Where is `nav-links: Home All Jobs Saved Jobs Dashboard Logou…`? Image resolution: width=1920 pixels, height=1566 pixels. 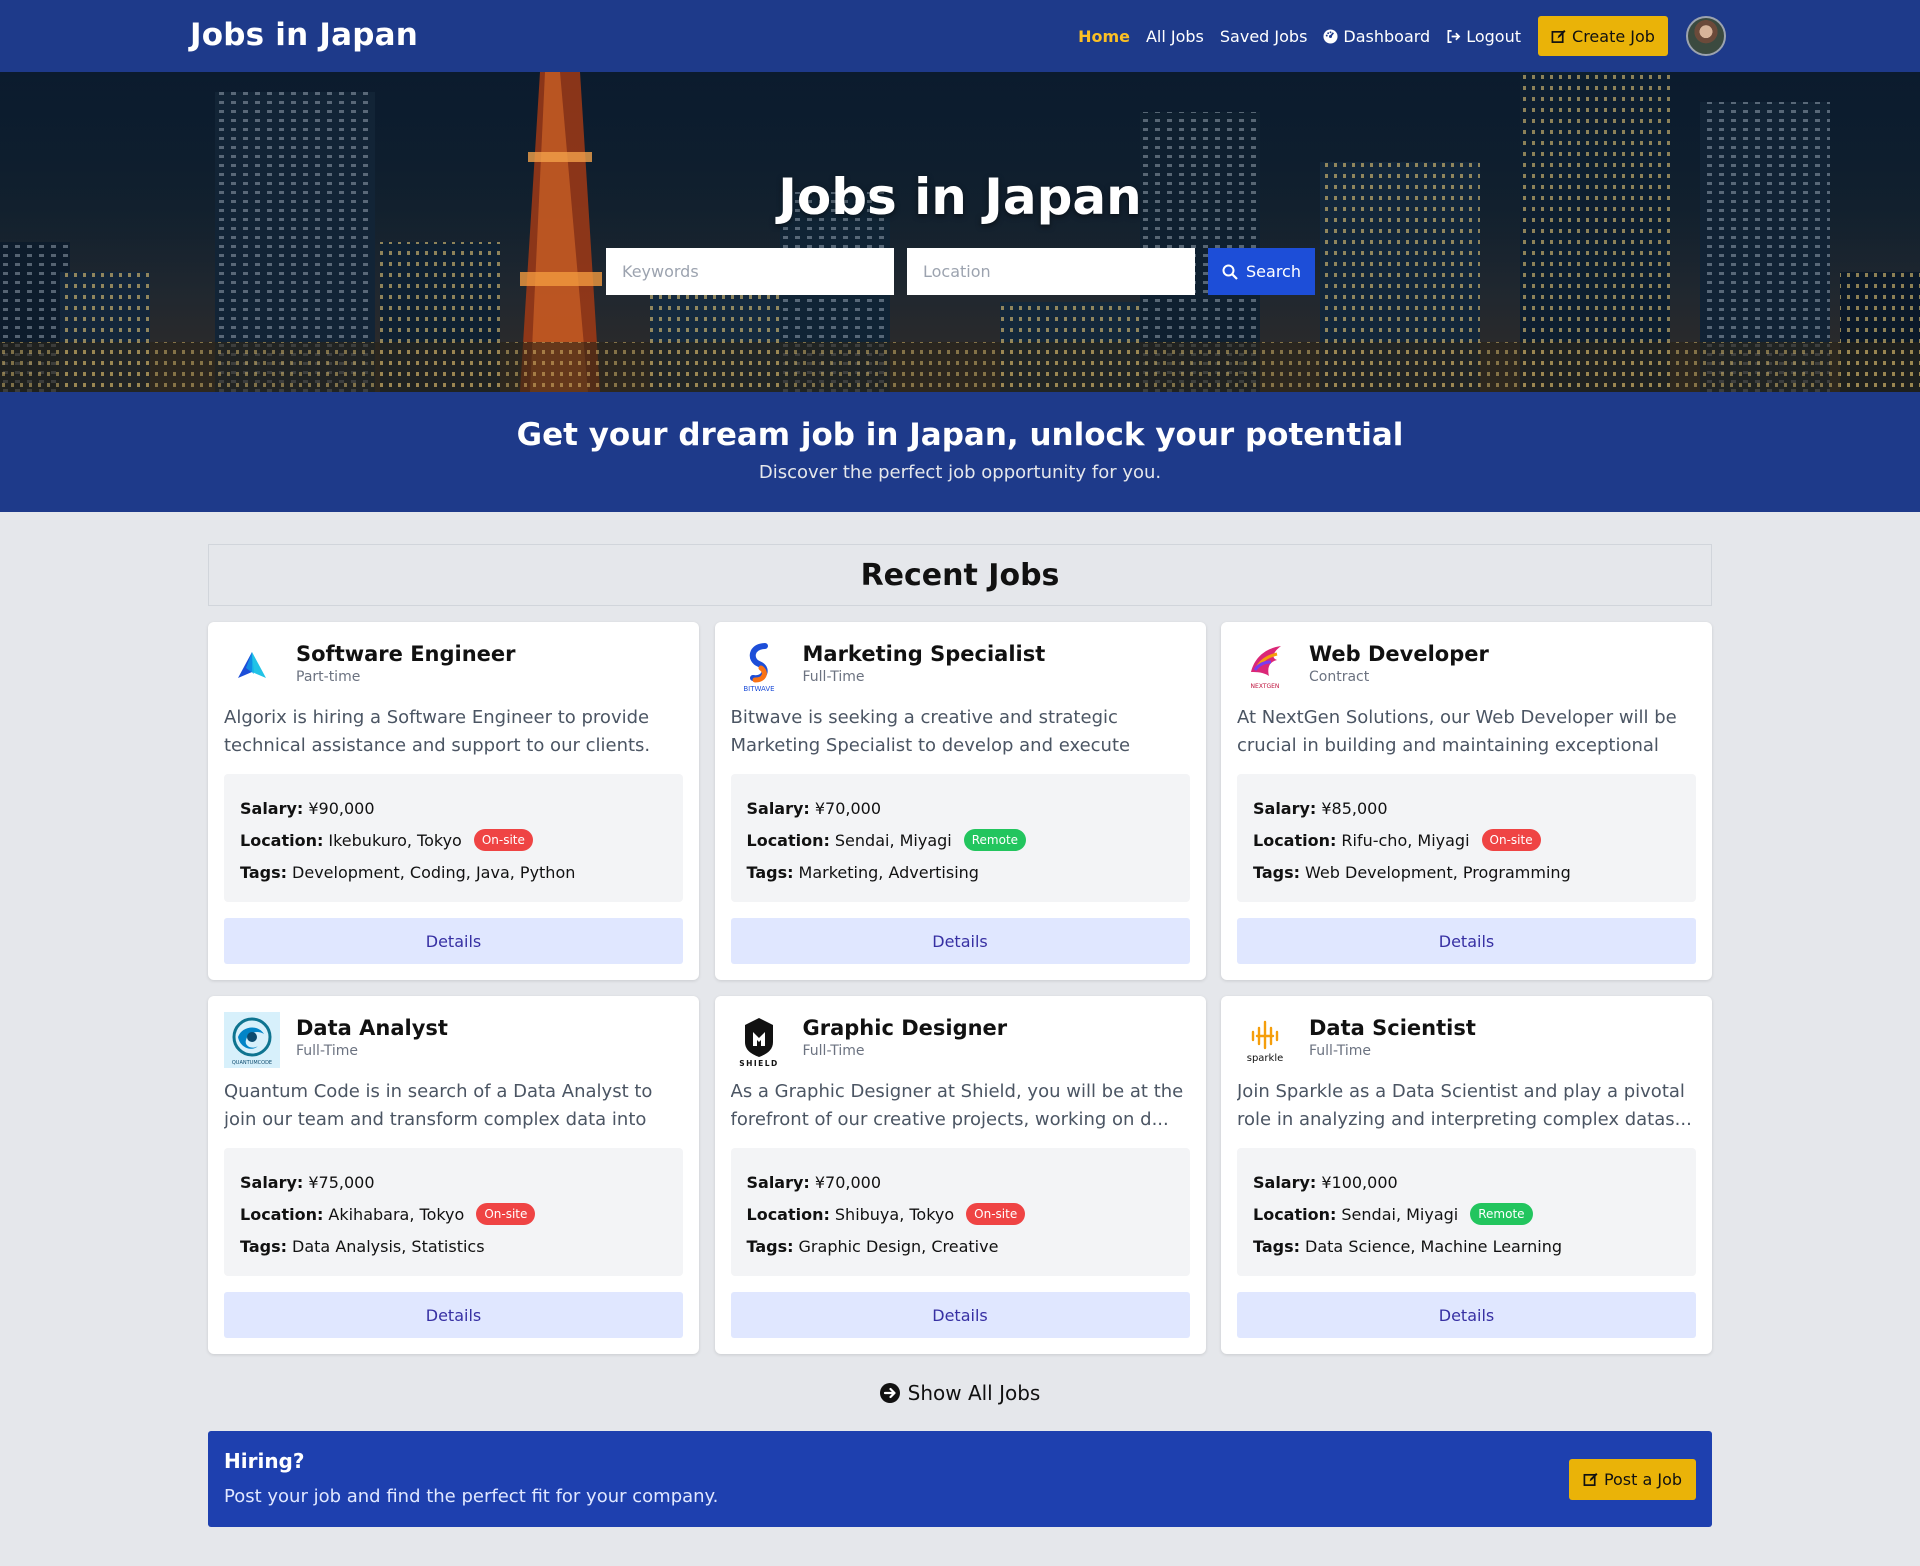 nav-links: Home All Jobs Saved Jobs Dashboard Logou… is located at coordinates (1394, 36).